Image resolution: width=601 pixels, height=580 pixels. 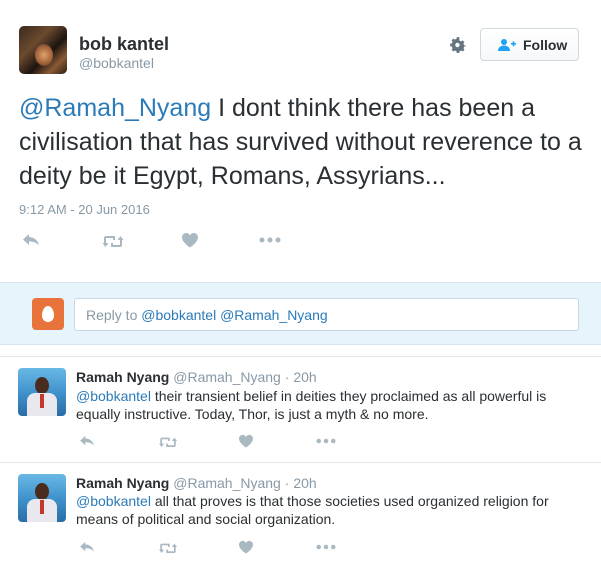 What do you see at coordinates (124, 44) in the screenshot?
I see `author-name: bob kantel` at bounding box center [124, 44].